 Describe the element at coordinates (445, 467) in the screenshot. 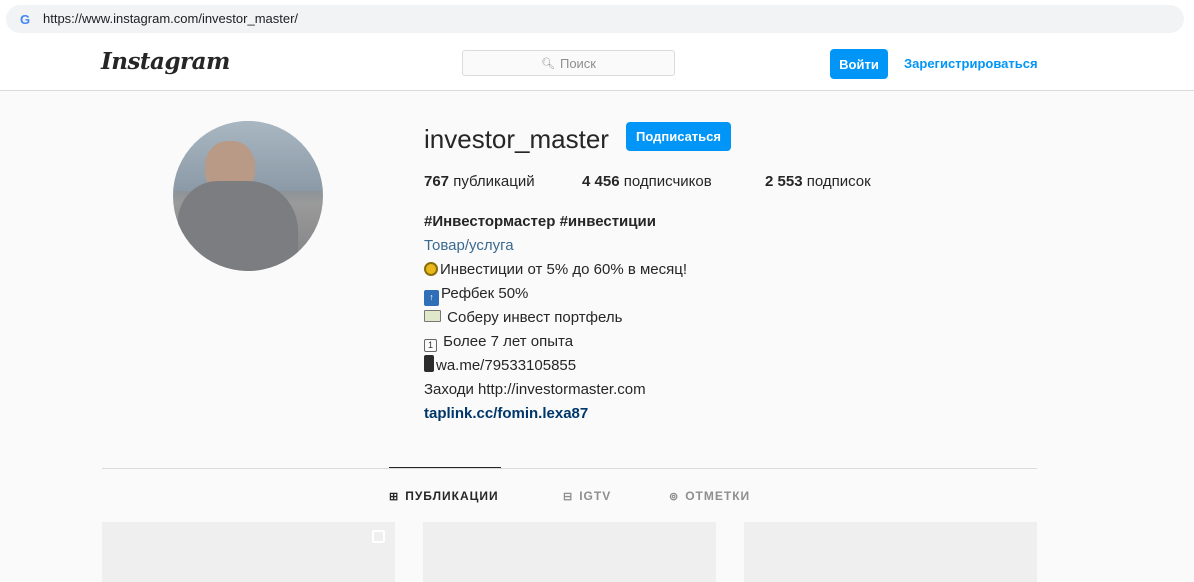

I see `active-tab-indicator` at that location.